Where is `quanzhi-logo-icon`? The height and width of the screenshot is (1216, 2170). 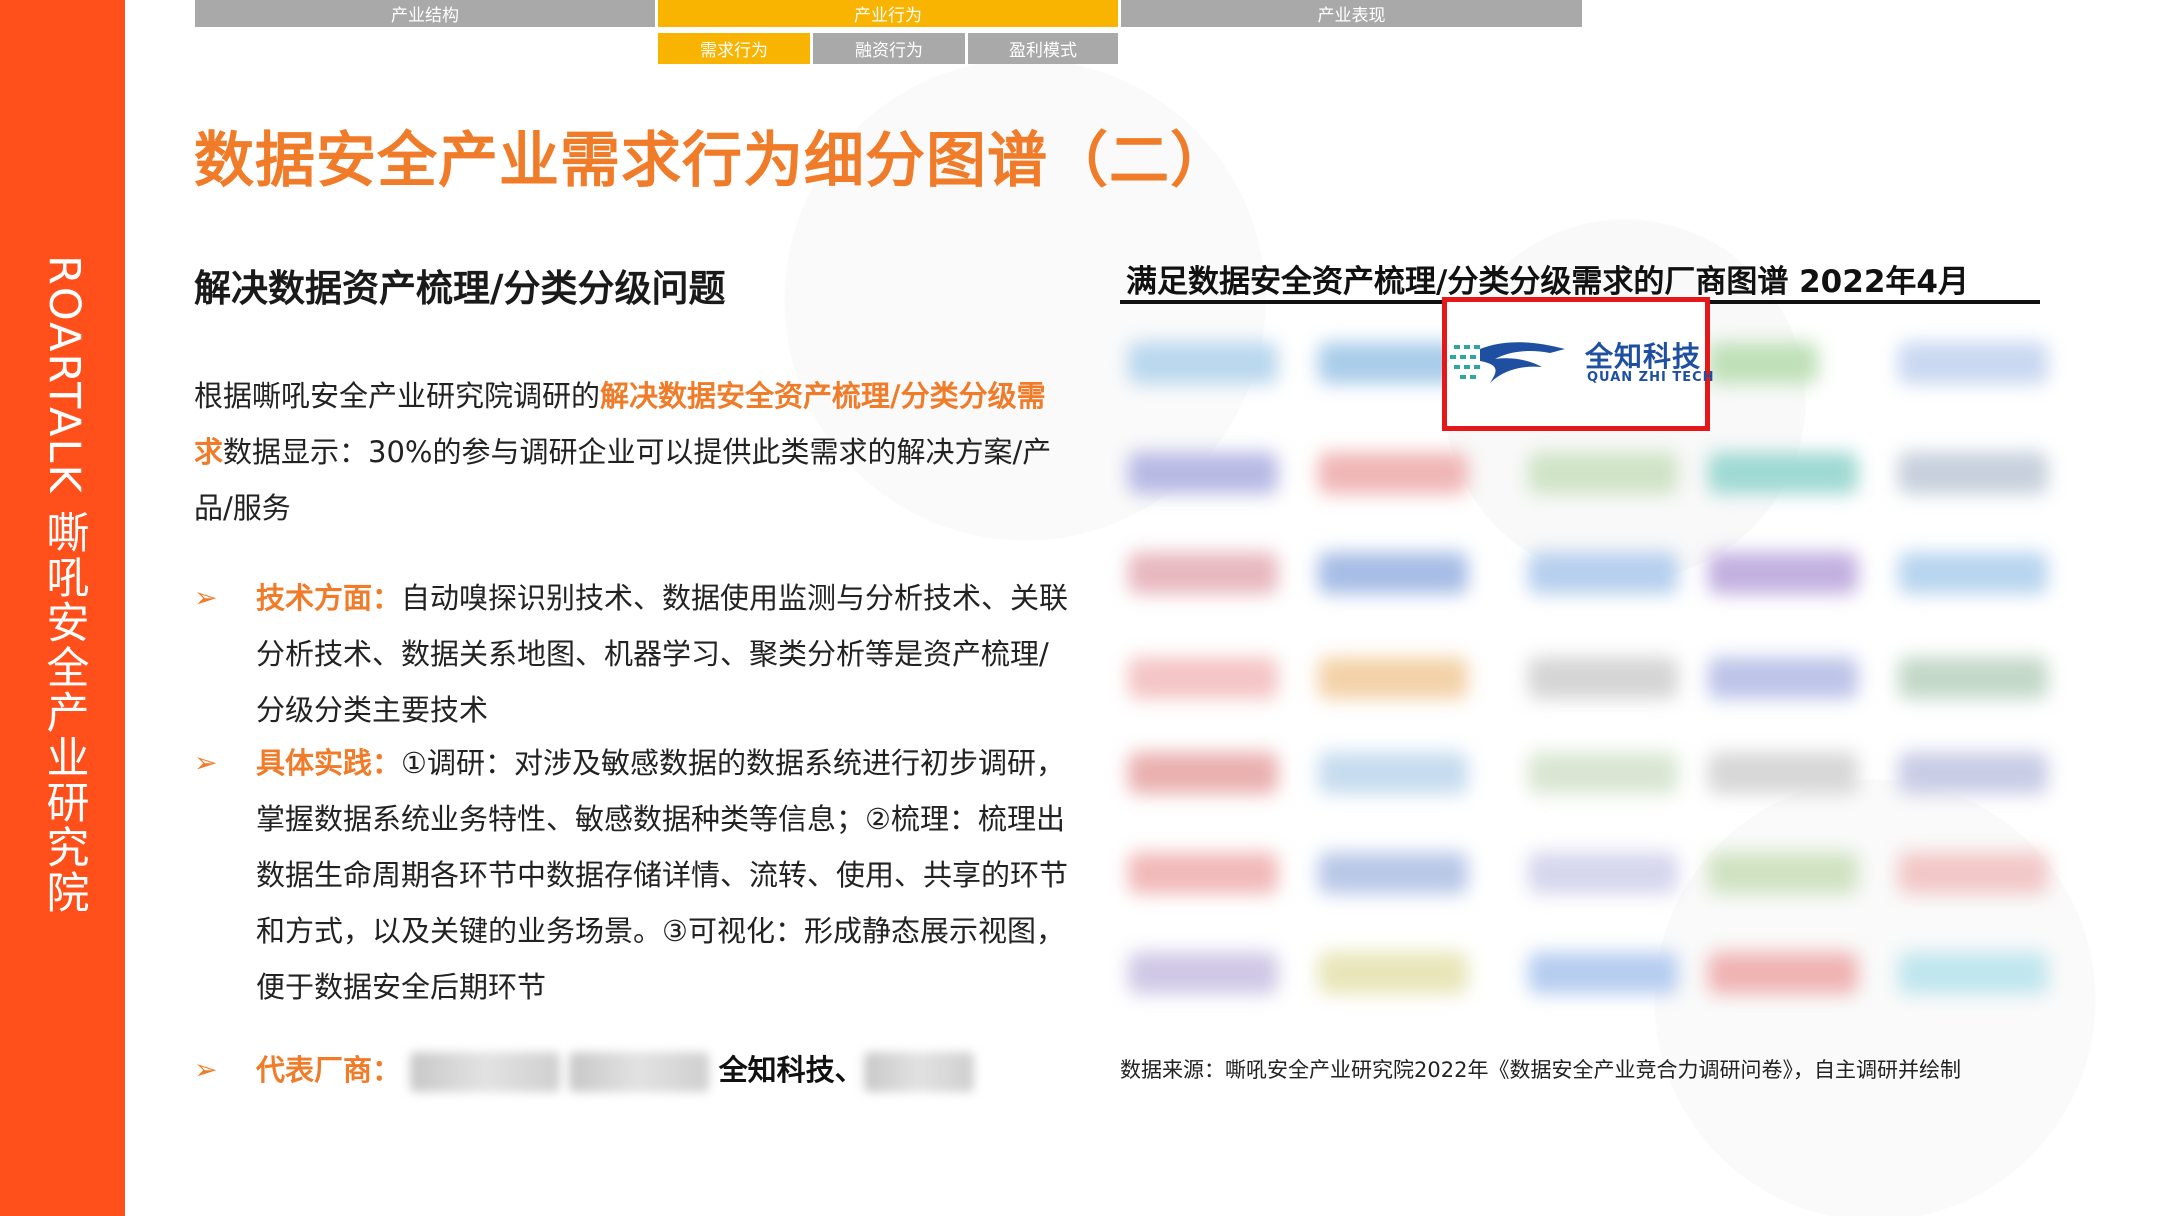 quanzhi-logo-icon is located at coordinates (1507, 362).